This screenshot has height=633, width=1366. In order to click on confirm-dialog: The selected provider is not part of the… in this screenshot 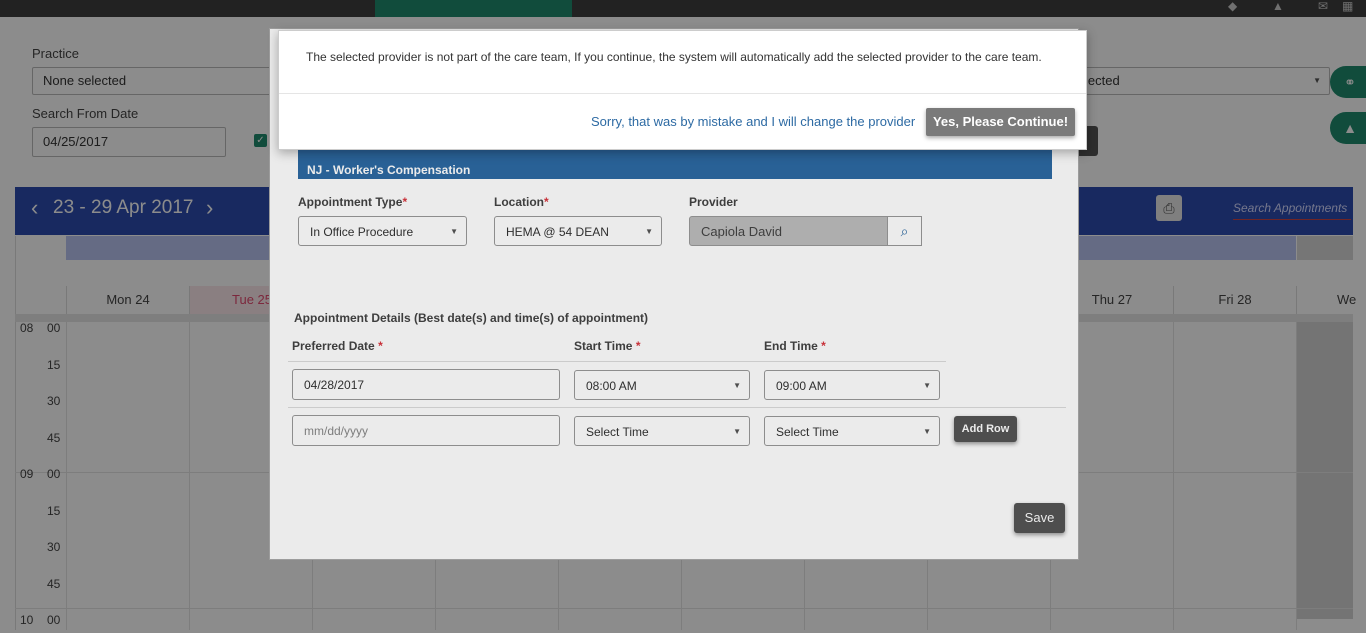, I will do `click(682, 90)`.